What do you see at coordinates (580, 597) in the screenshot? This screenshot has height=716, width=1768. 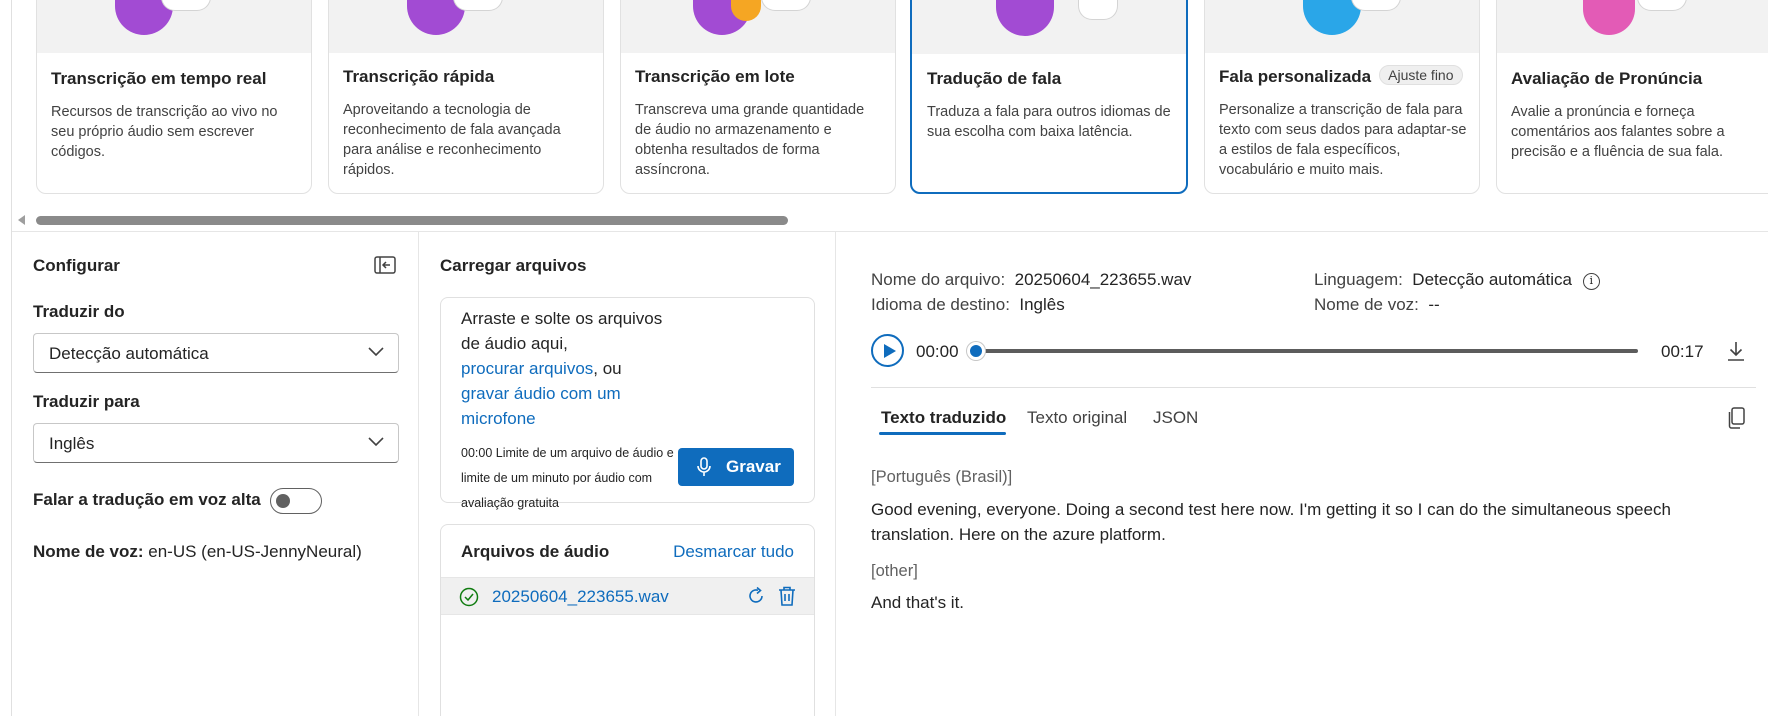 I see `audio-file-name: 20250604_223655.wav` at bounding box center [580, 597].